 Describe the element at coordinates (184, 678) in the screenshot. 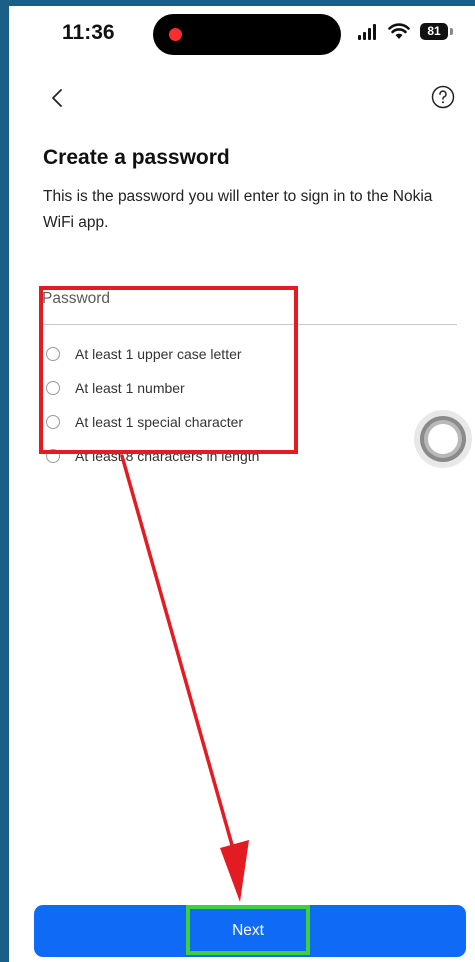

I see `annotation-arrow` at that location.